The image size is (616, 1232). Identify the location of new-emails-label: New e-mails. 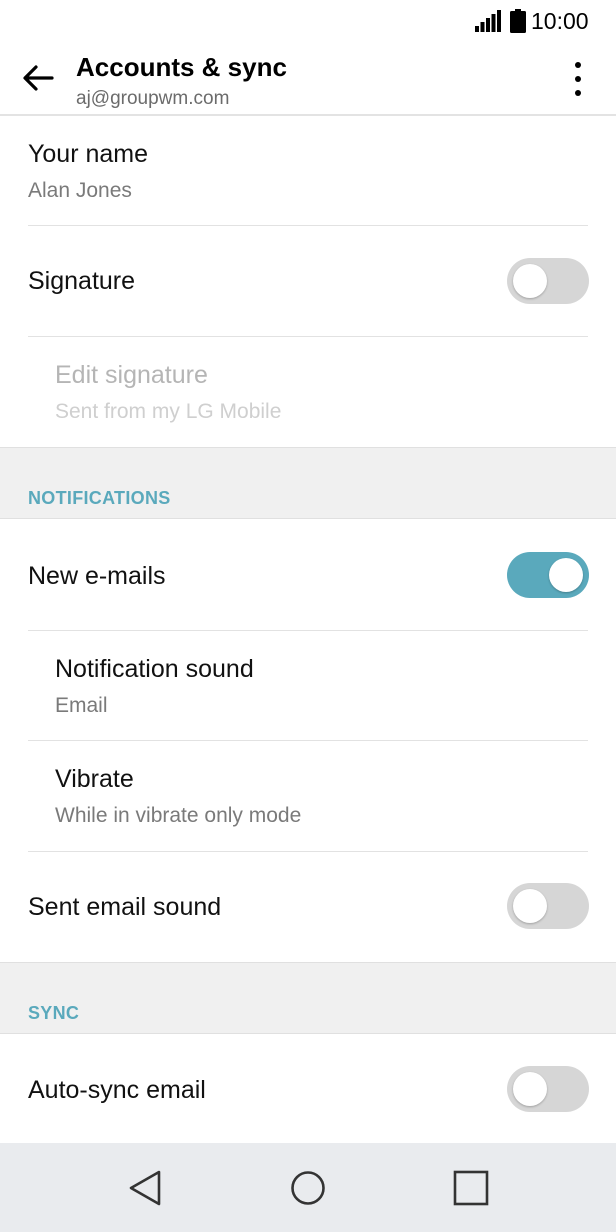
(97, 576).